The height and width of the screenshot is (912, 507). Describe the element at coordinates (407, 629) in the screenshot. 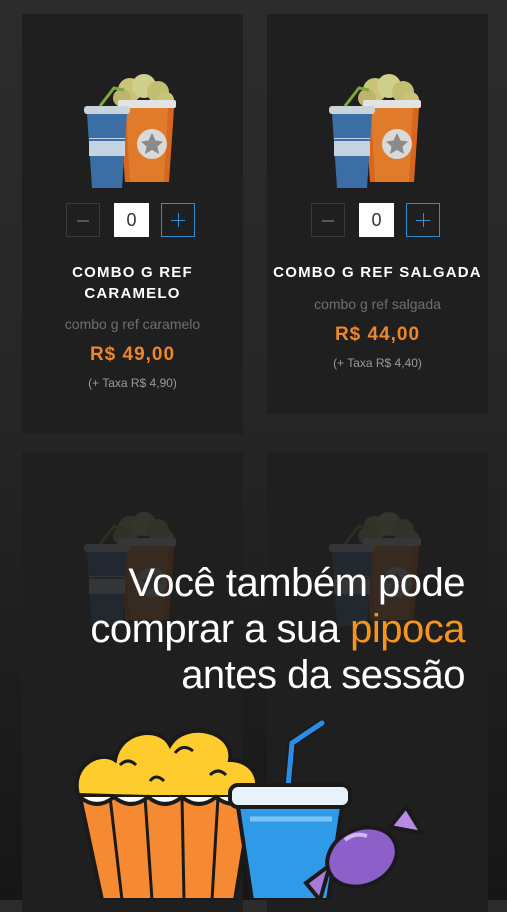

I see `promo-highlight: pipoca` at that location.